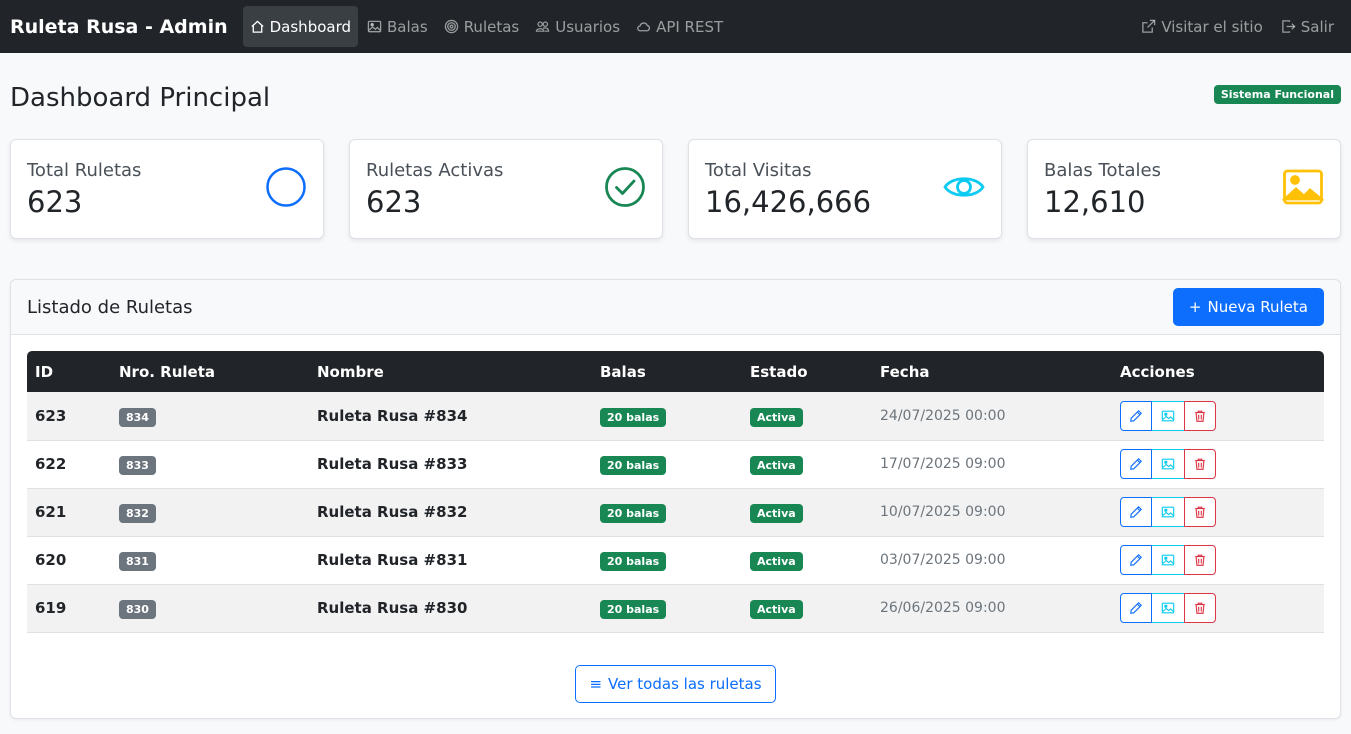 Image resolution: width=1351 pixels, height=734 pixels. What do you see at coordinates (1248, 307) in the screenshot?
I see `new-ruleta-button: + Nueva Ruleta` at bounding box center [1248, 307].